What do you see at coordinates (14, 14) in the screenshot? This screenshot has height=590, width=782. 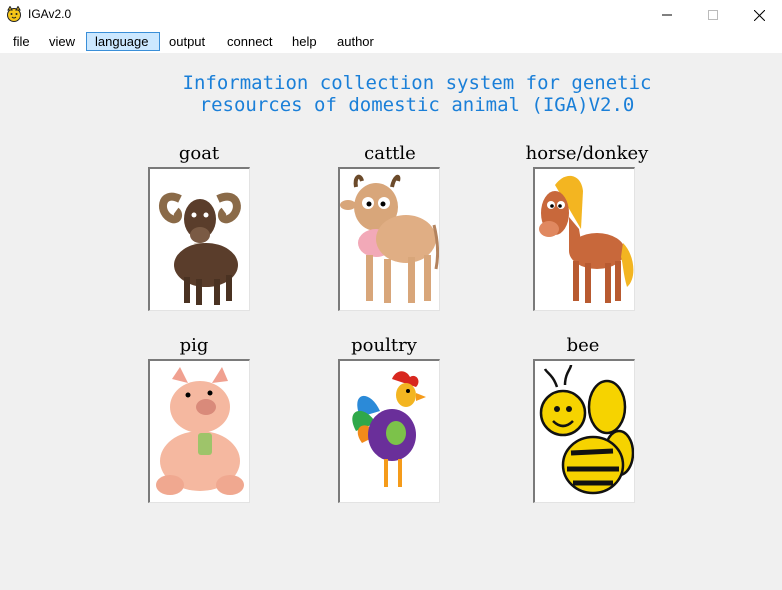 I see `app-logo-icon` at bounding box center [14, 14].